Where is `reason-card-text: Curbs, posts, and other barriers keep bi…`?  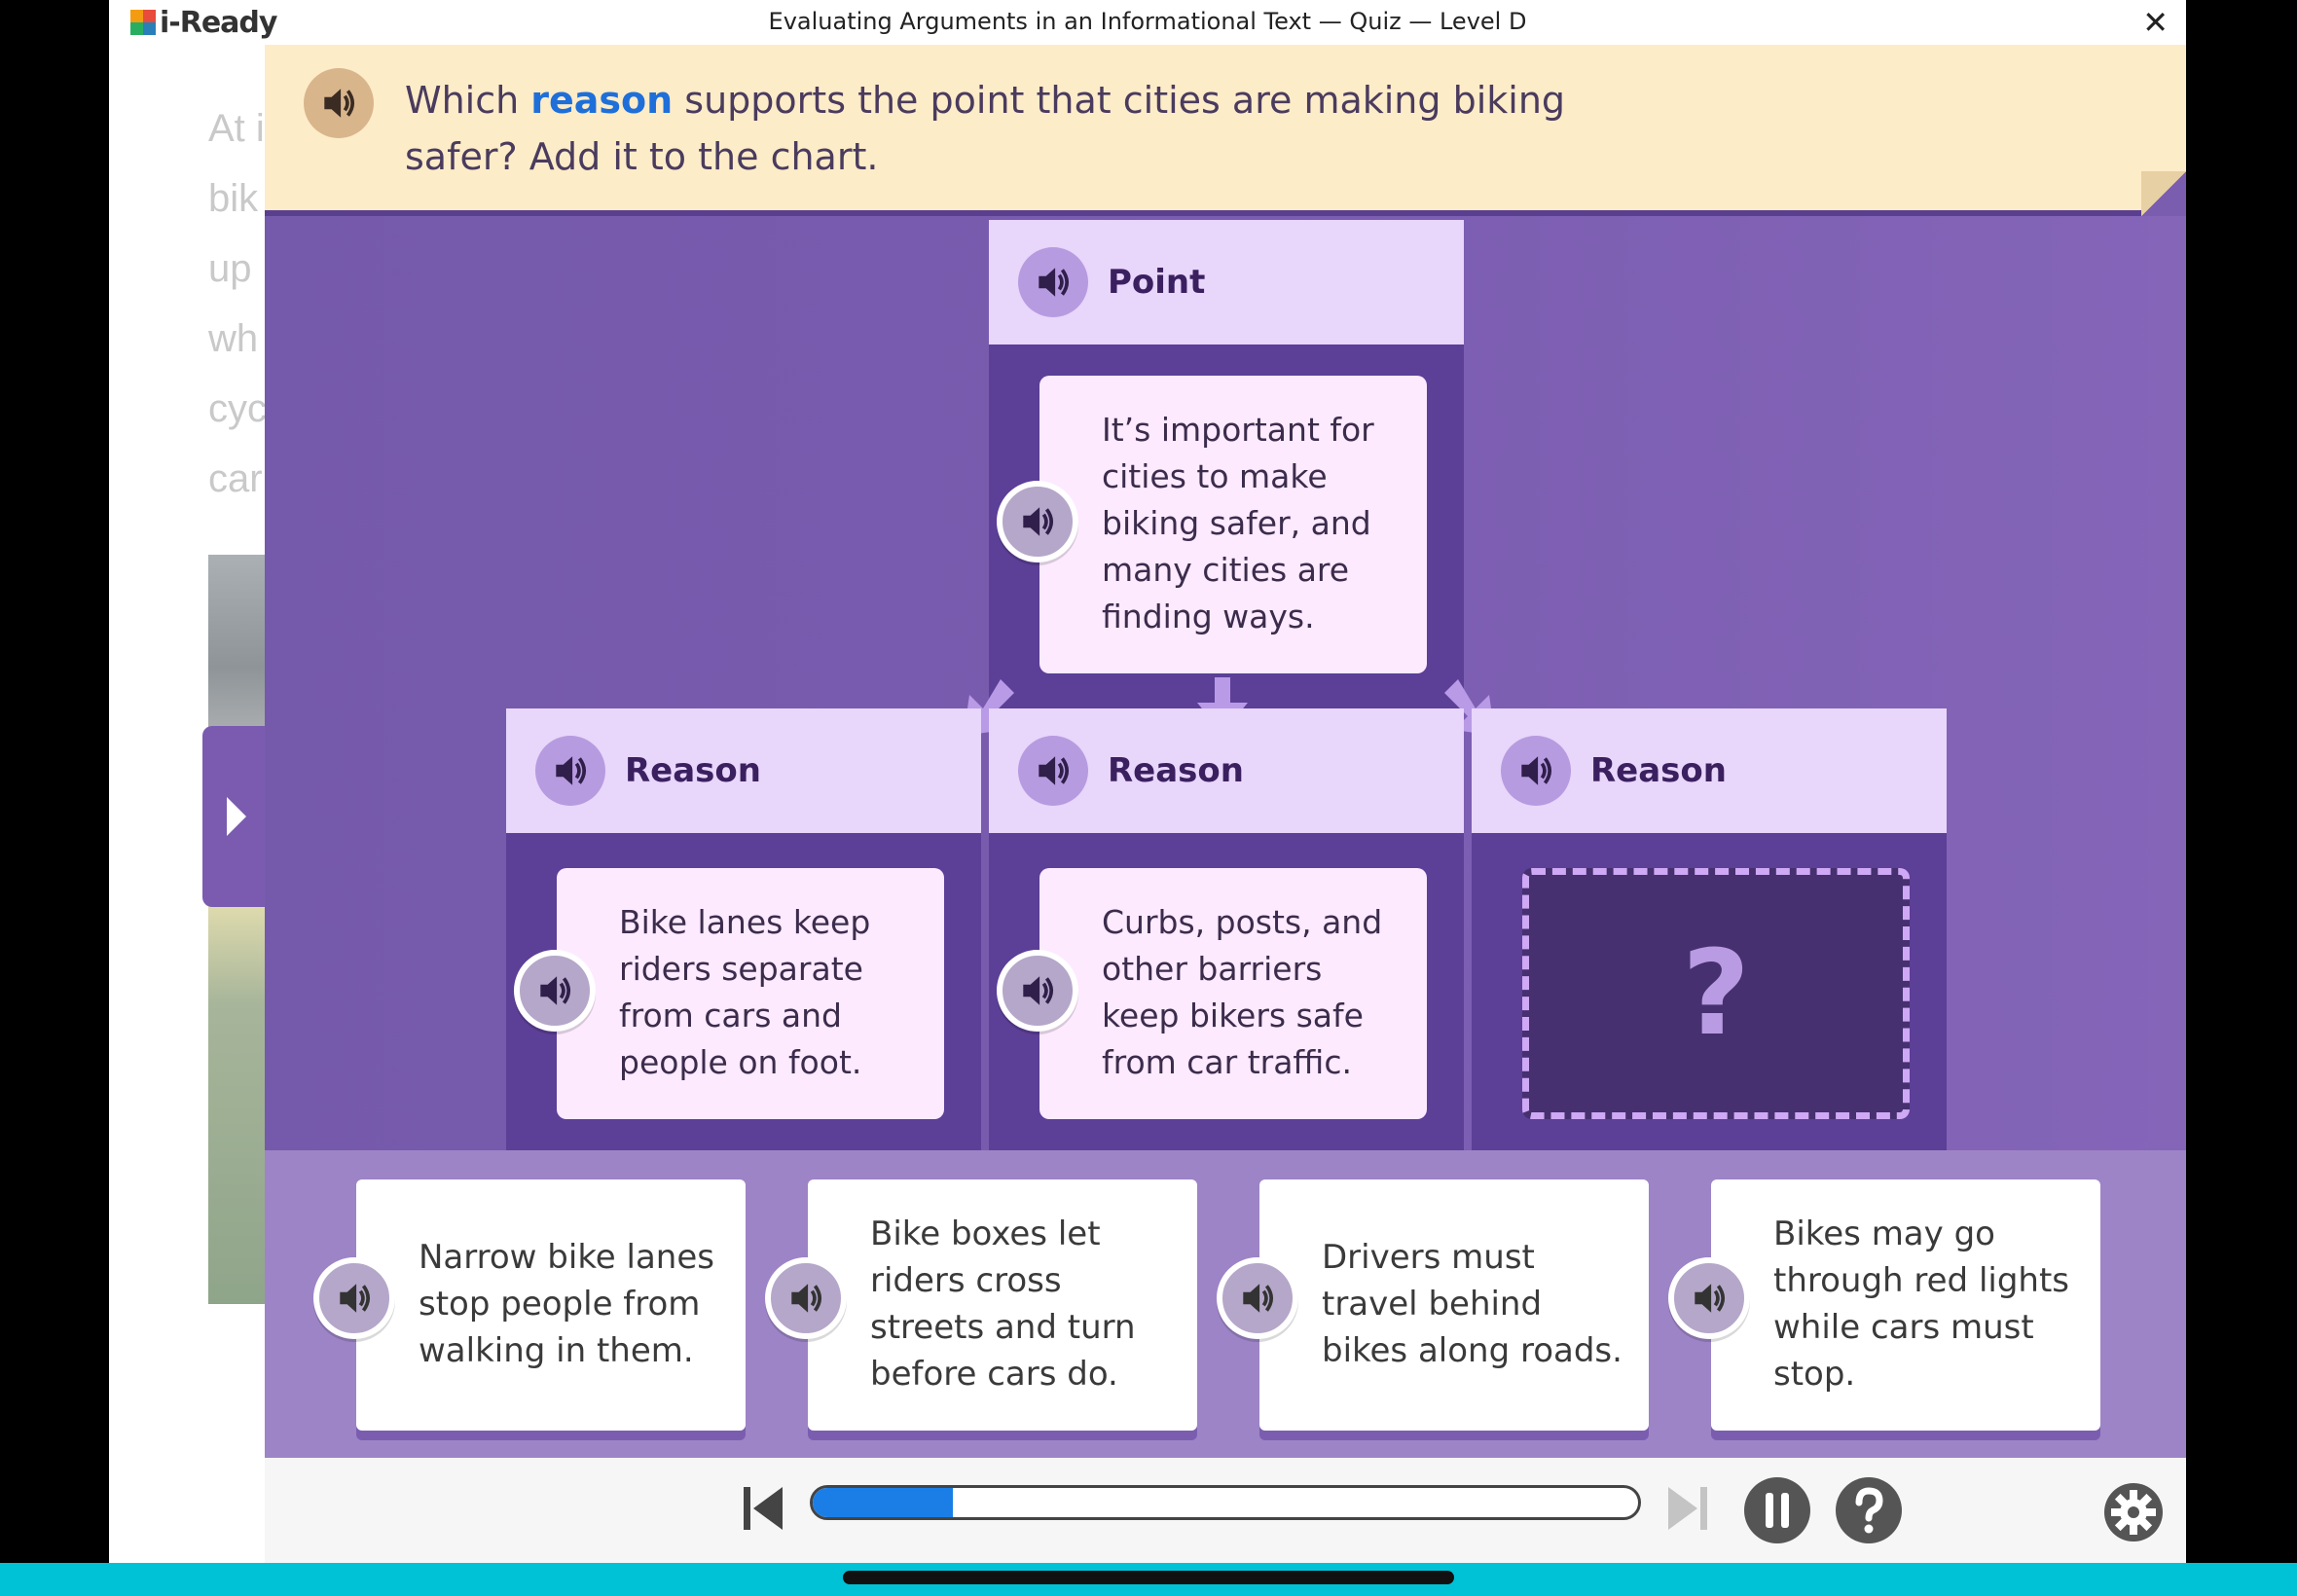 reason-card-text: Curbs, posts, and other barriers keep bi… is located at coordinates (1242, 992).